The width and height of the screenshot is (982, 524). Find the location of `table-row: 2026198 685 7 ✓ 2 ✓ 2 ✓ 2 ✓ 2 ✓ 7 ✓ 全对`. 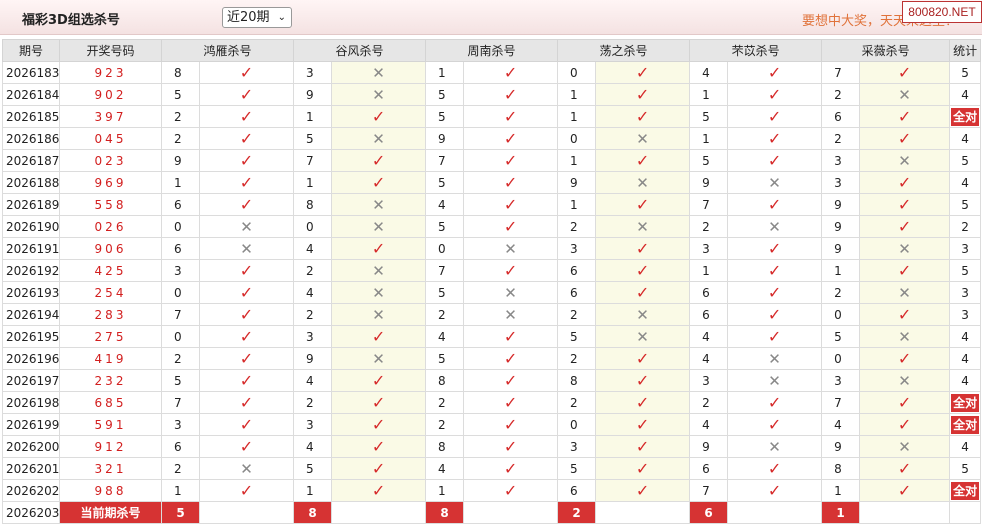

table-row: 2026198 685 7 ✓ 2 ✓ 2 ✓ 2 ✓ 2 ✓ 7 ✓ 全对 is located at coordinates (492, 402).